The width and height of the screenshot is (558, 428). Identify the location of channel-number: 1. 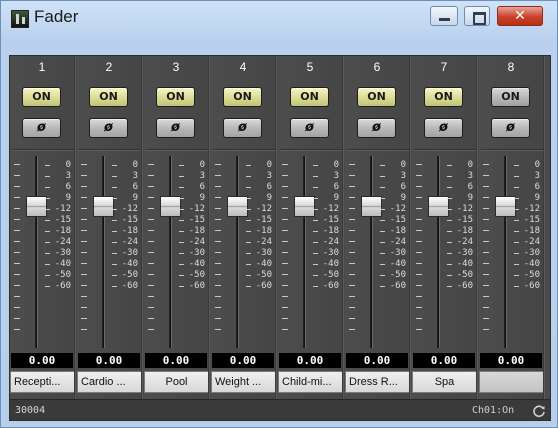
(42, 67).